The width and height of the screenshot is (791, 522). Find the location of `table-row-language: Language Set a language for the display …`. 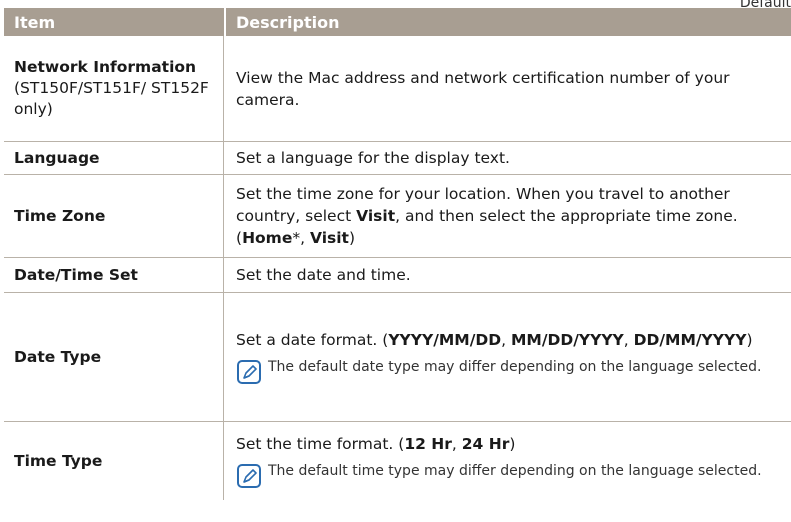

table-row-language: Language Set a language for the display … is located at coordinates (397, 158).